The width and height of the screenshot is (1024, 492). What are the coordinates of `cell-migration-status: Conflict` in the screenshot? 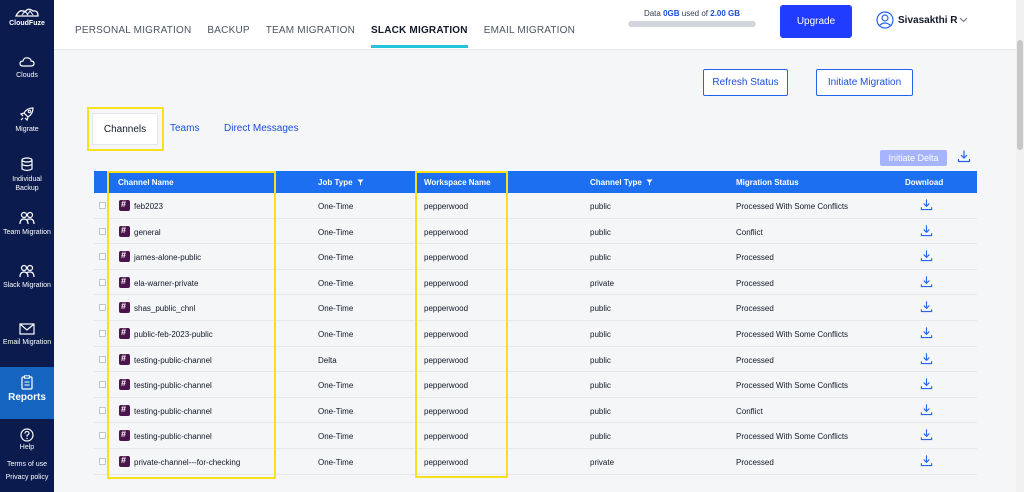 It's located at (749, 232).